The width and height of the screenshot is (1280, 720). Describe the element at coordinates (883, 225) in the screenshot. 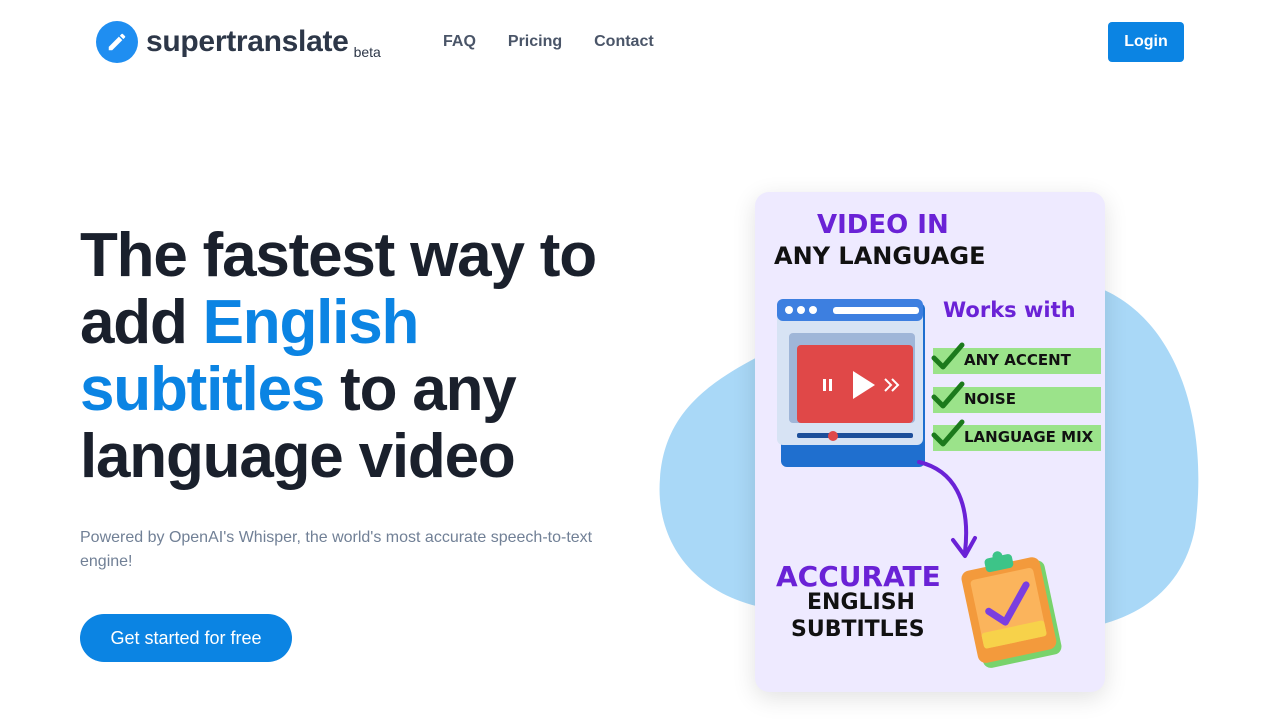

I see `illustration-video-in: VIDEO IN` at that location.